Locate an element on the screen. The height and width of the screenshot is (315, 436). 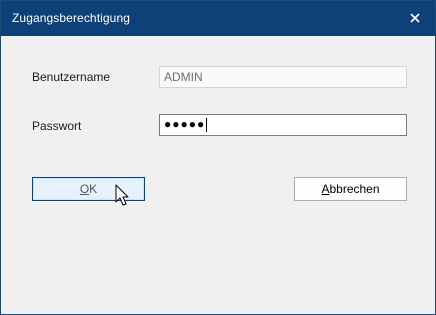
window-title: Zugangsberechtigung is located at coordinates (71, 18).